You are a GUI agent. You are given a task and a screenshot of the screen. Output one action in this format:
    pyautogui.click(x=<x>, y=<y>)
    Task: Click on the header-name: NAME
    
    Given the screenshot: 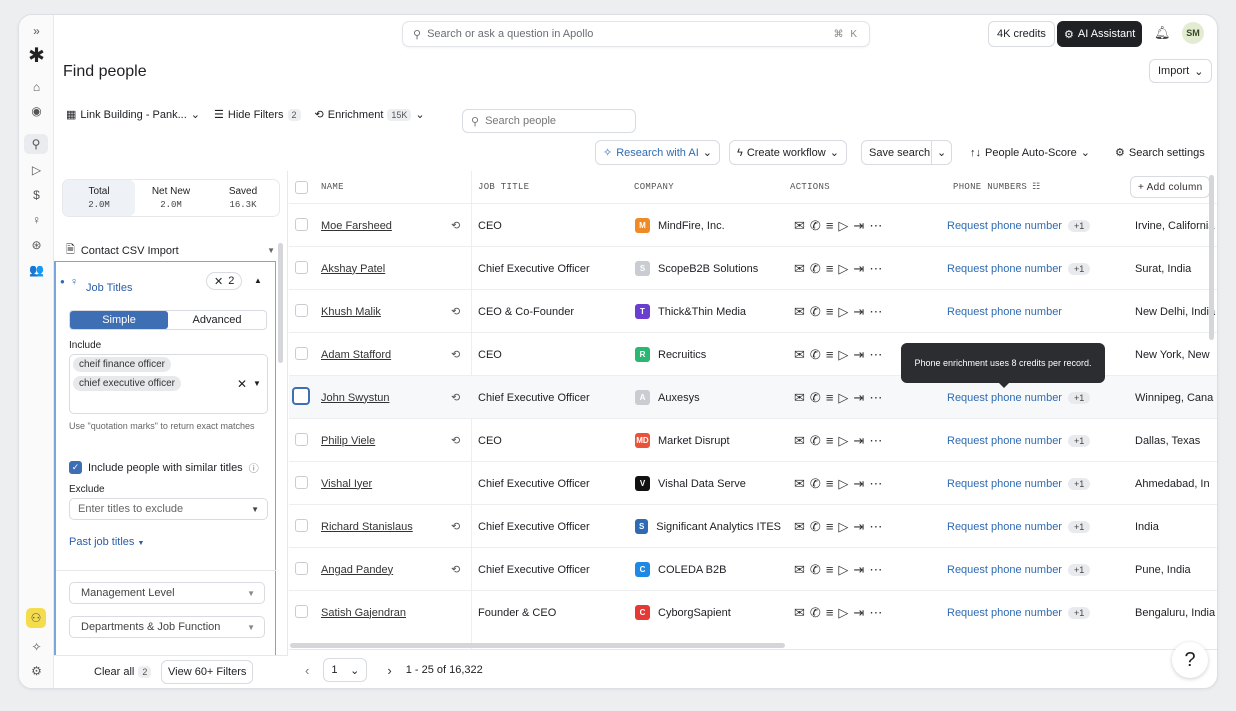 What is the action you would take?
    pyautogui.click(x=332, y=187)
    